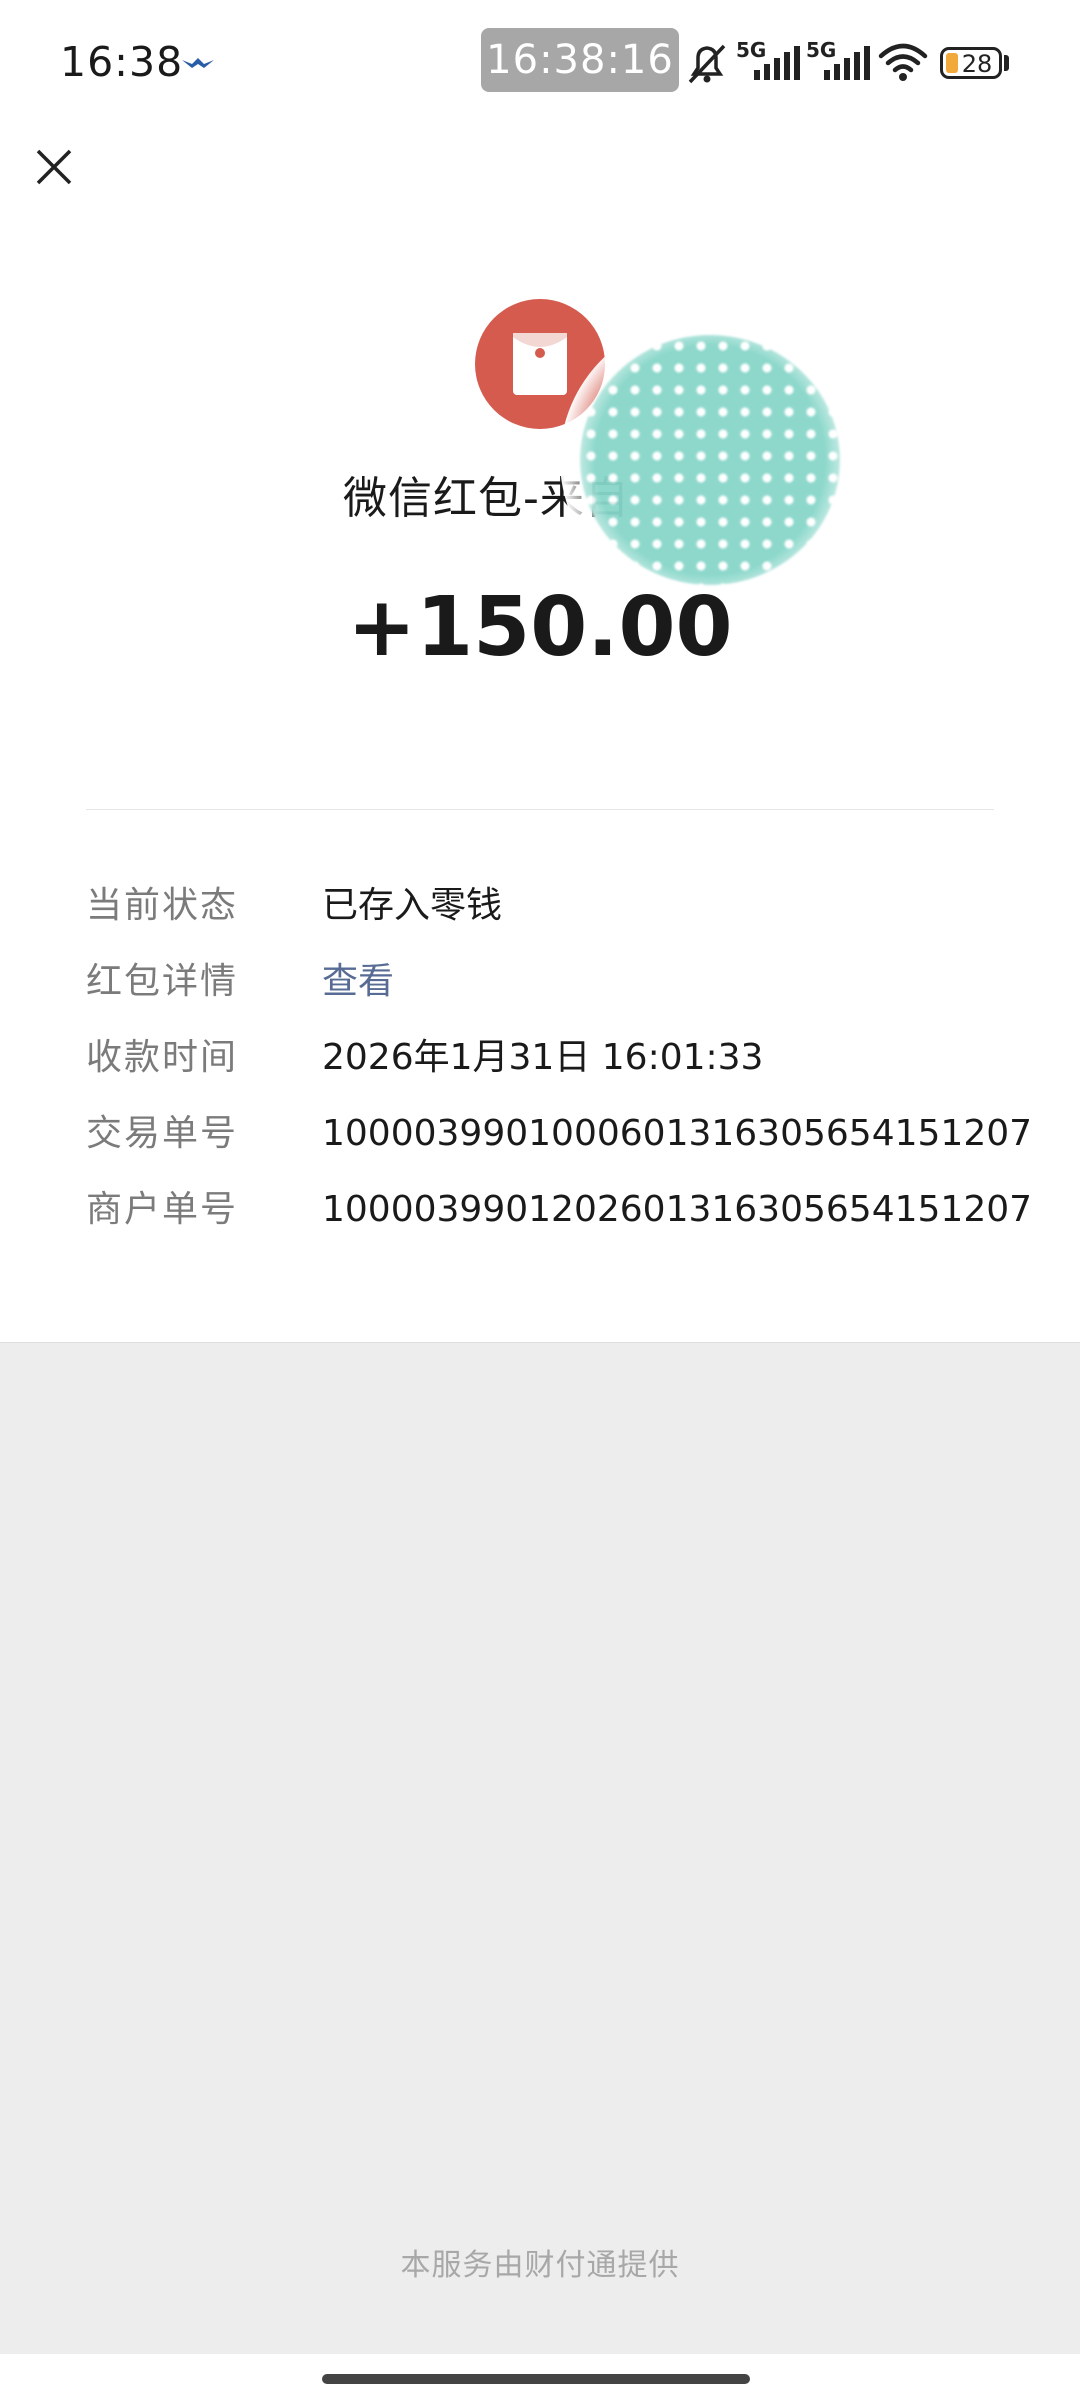  Describe the element at coordinates (1006, 63) in the screenshot. I see `battery-tip` at that location.